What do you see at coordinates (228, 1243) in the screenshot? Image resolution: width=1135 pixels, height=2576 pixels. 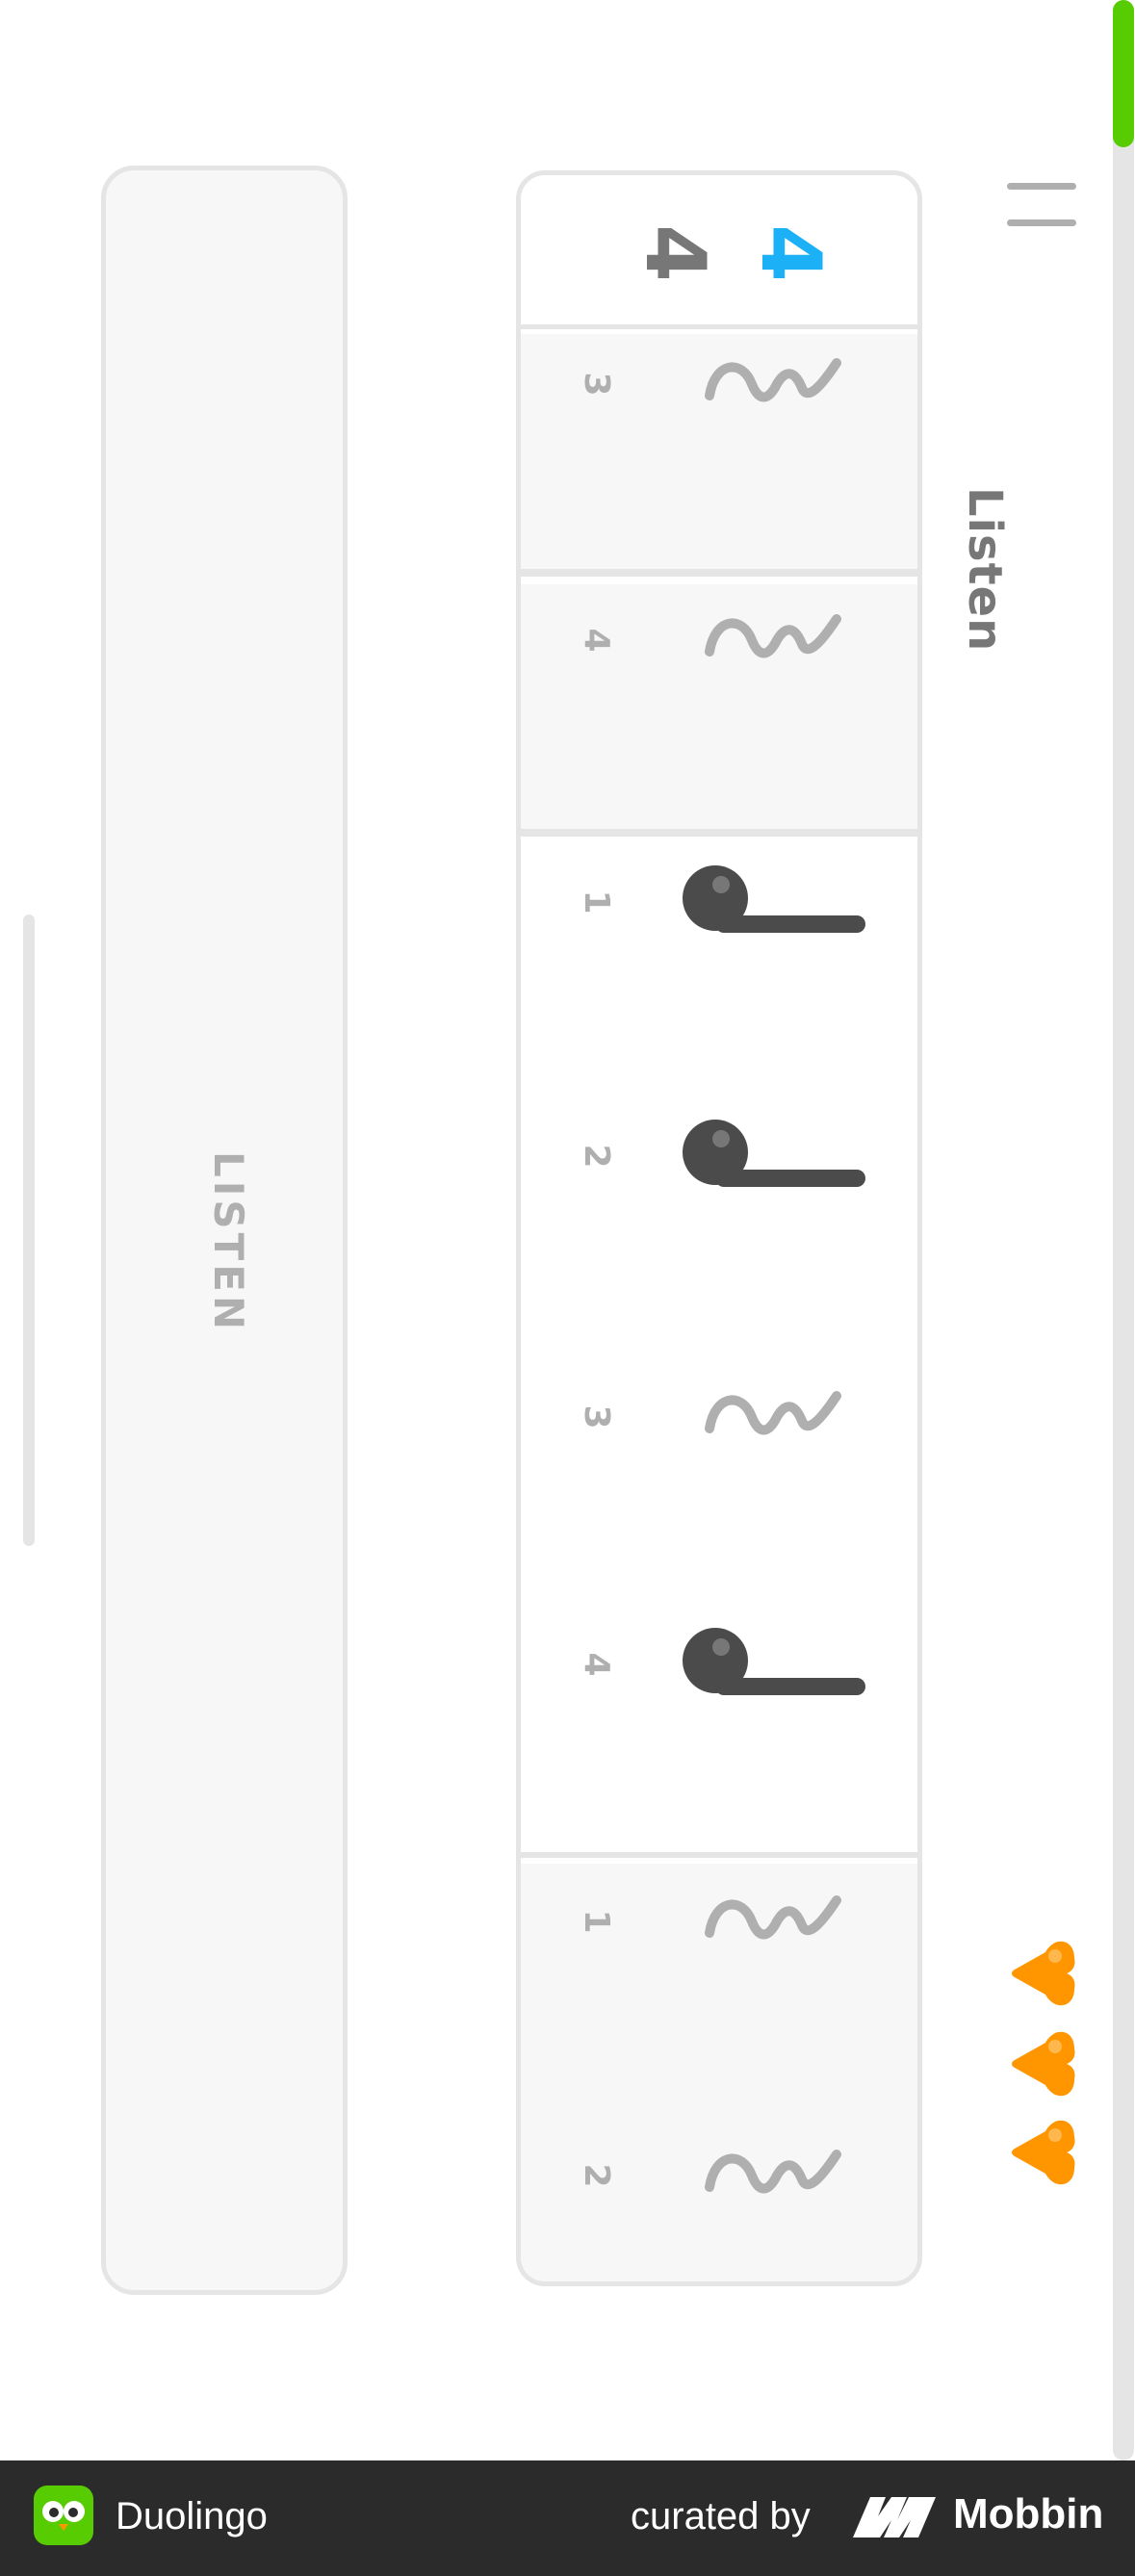 I see `listen-button-label: LISTEN` at bounding box center [228, 1243].